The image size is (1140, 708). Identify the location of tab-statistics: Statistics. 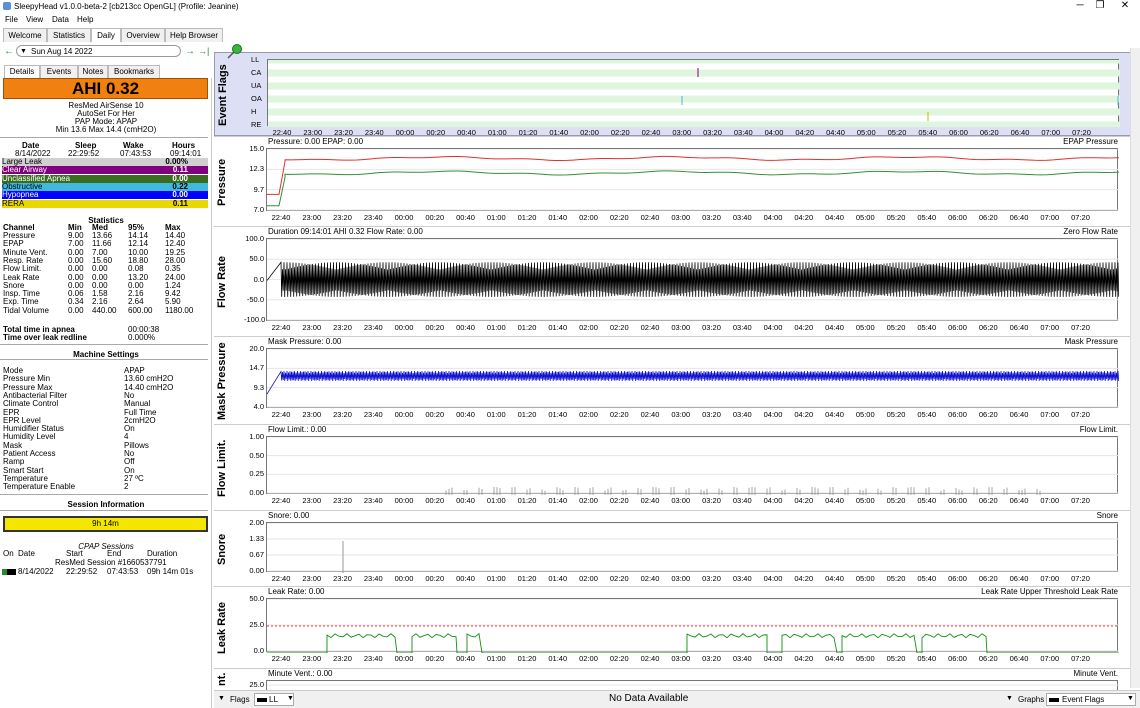
(69, 35).